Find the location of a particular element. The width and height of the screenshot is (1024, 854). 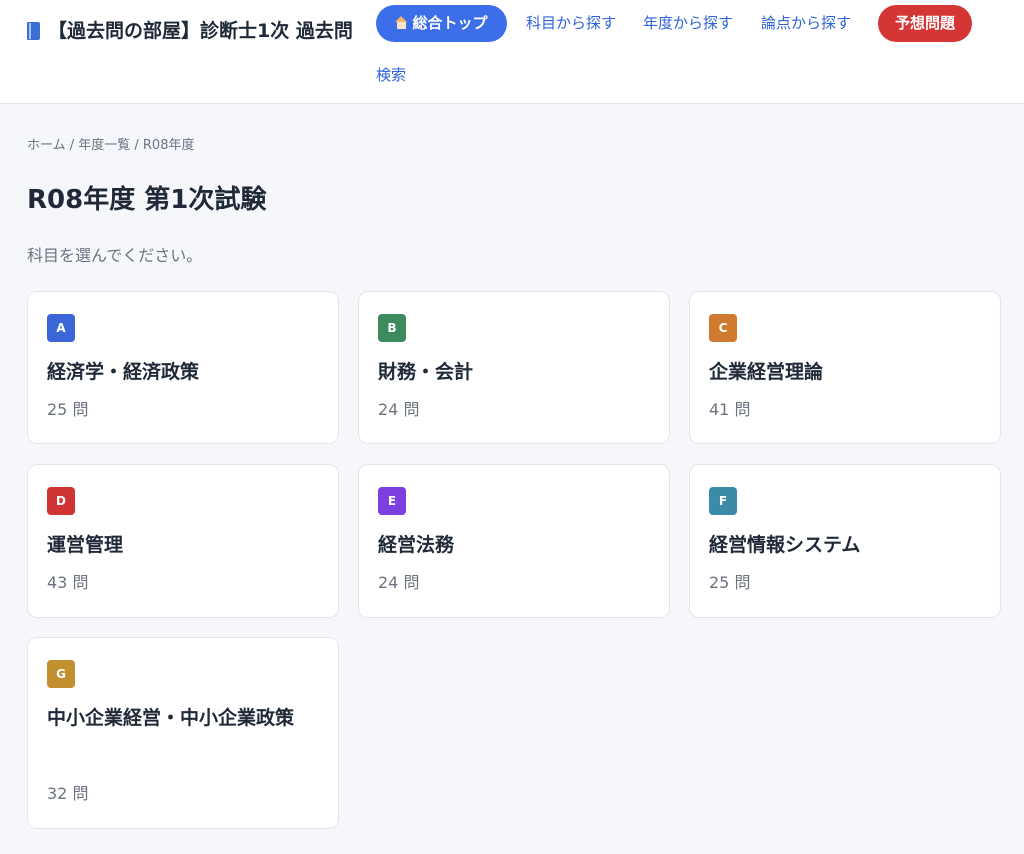

subject-card-d: D 運営管理 43 問 is located at coordinates (183, 541).